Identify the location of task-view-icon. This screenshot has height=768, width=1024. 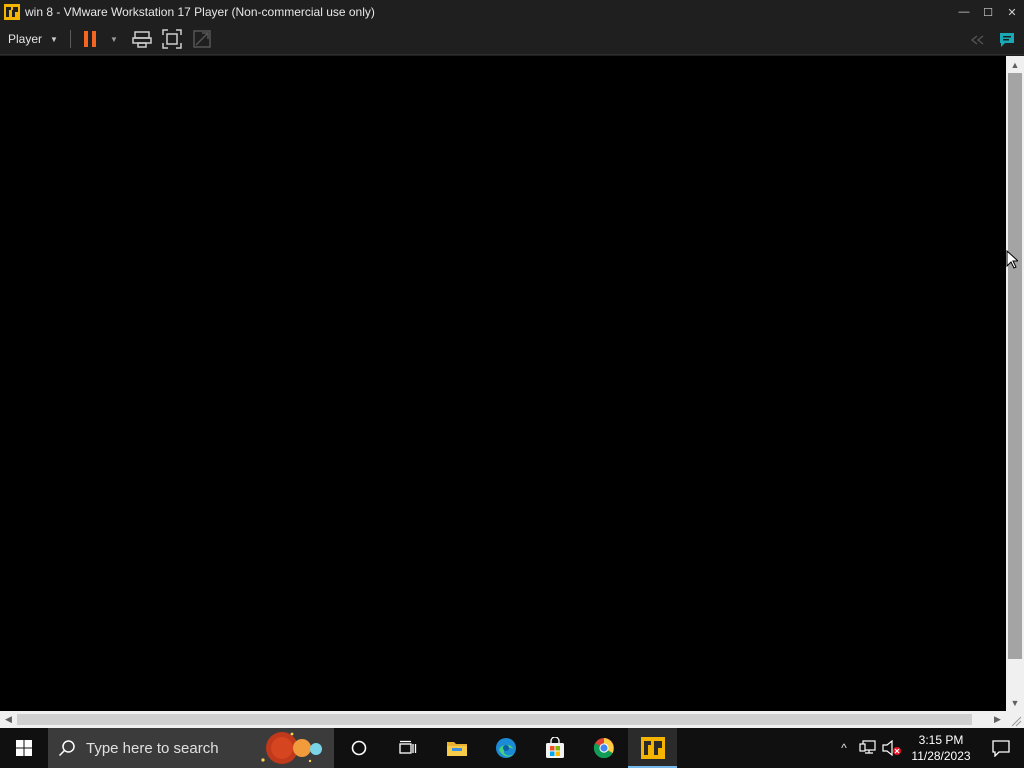
(407, 747).